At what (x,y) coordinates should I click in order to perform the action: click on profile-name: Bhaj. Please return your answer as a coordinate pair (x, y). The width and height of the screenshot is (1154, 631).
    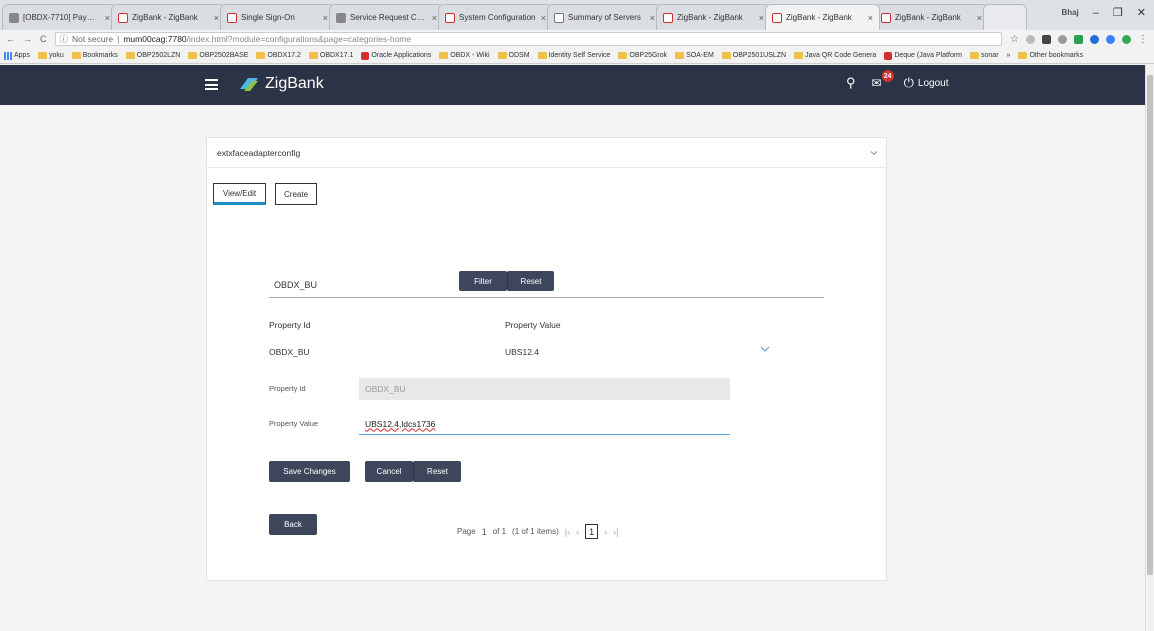
    Looking at the image, I should click on (1069, 12).